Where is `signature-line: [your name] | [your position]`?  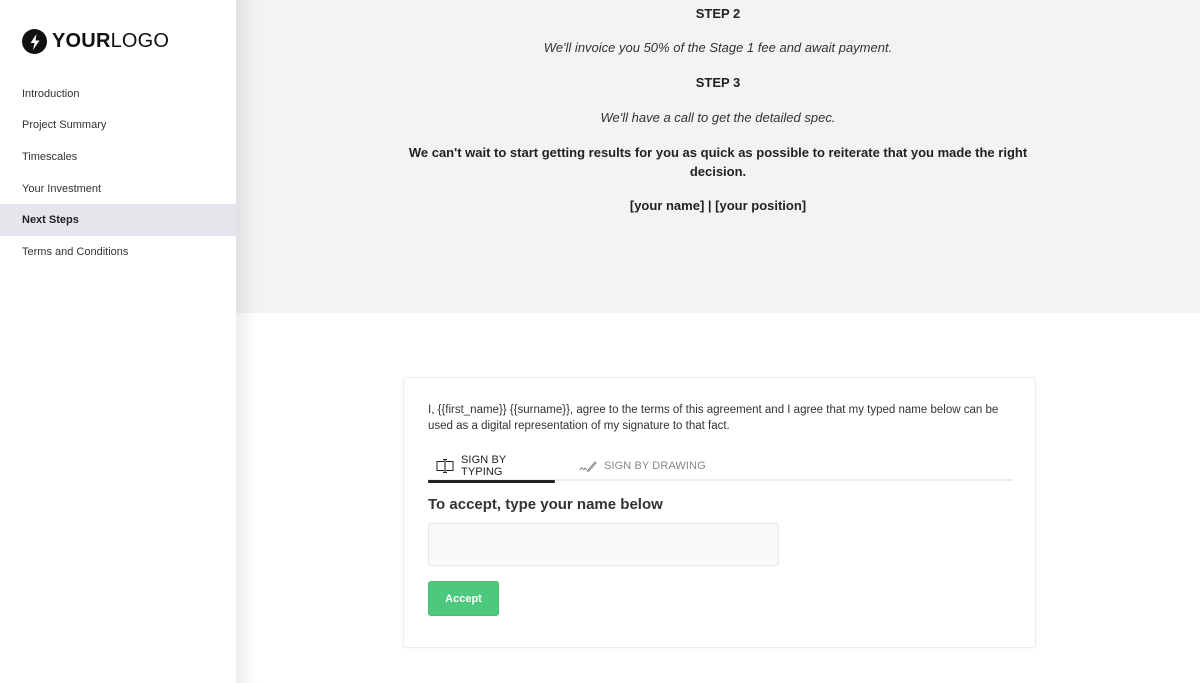
signature-line: [your name] | [your position] is located at coordinates (718, 205).